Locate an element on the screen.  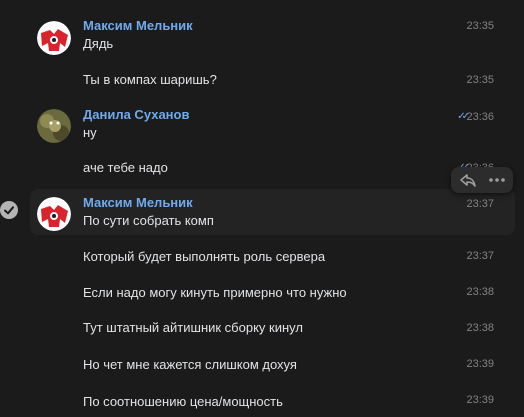
message-text: По сути собрать комп is located at coordinates (148, 220).